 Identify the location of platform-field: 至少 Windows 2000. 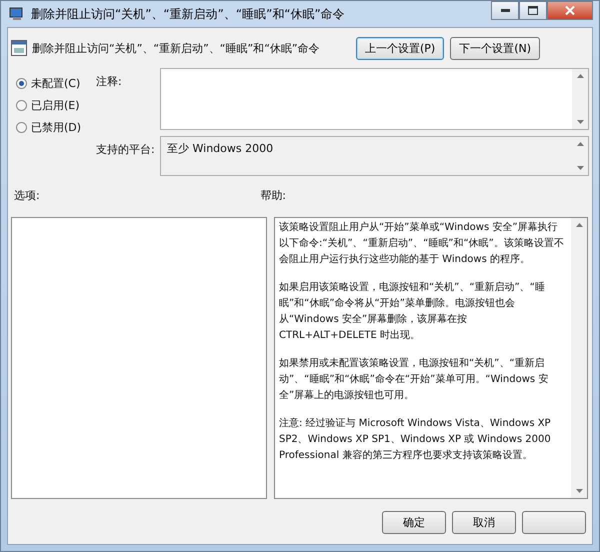
(374, 156).